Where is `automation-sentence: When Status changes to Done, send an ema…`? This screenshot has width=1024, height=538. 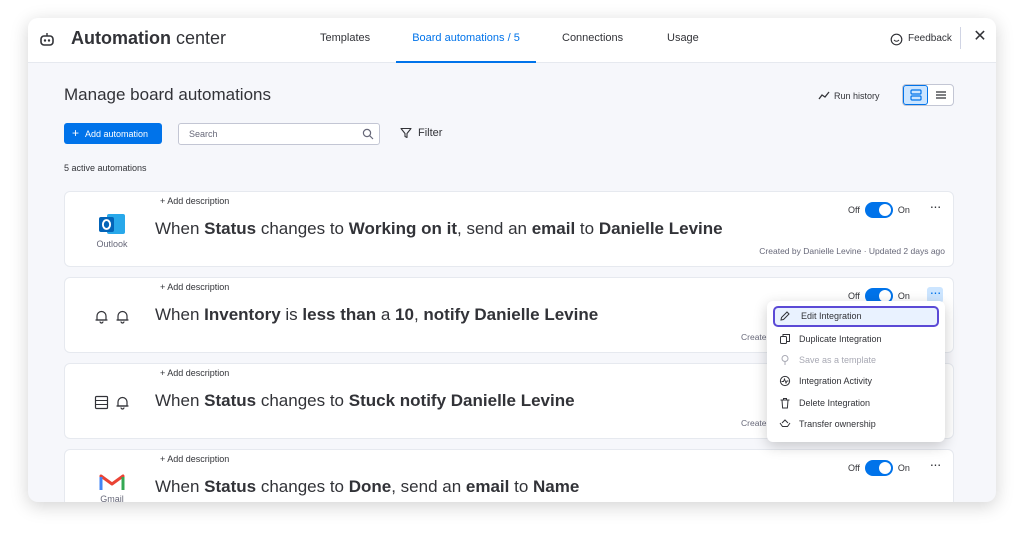
automation-sentence: When Status changes to Done, send an ema… is located at coordinates (367, 486).